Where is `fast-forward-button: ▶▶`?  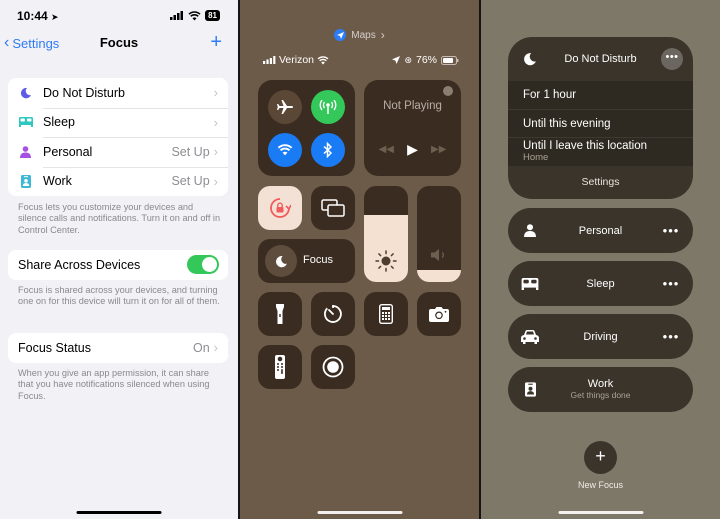 fast-forward-button: ▶▶ is located at coordinates (438, 149).